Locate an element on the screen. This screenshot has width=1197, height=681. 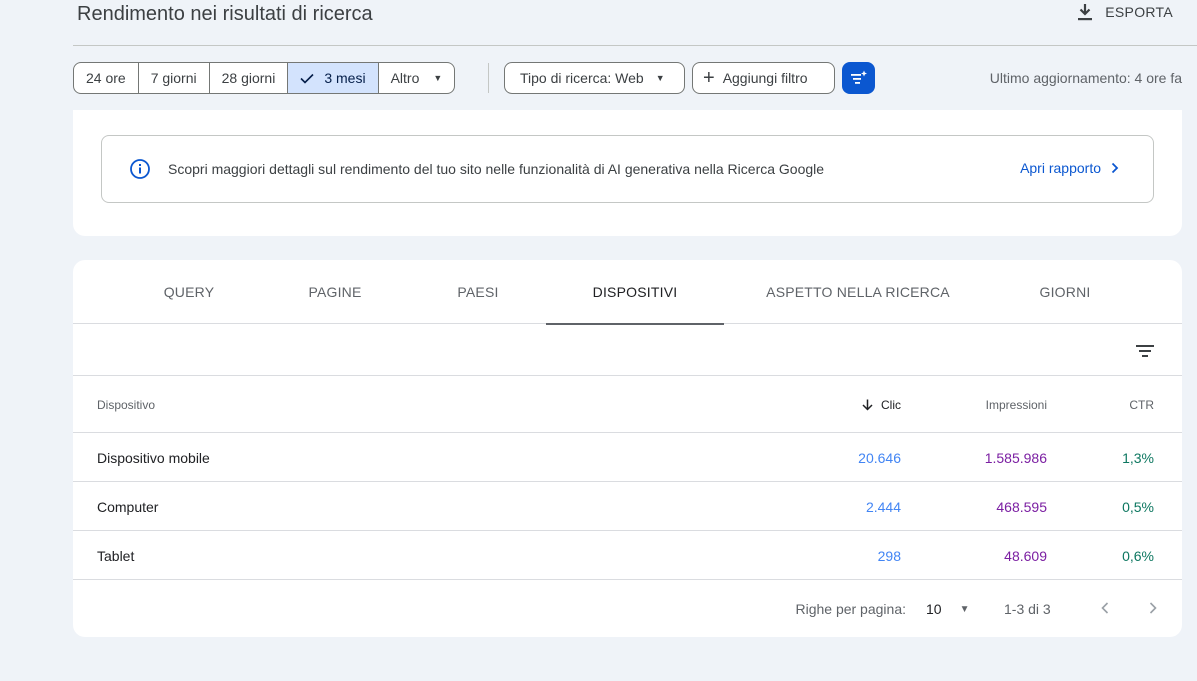
tab-aspetto-nella-ricerca: ASPETTO NELLA RICERCA is located at coordinates (858, 292).